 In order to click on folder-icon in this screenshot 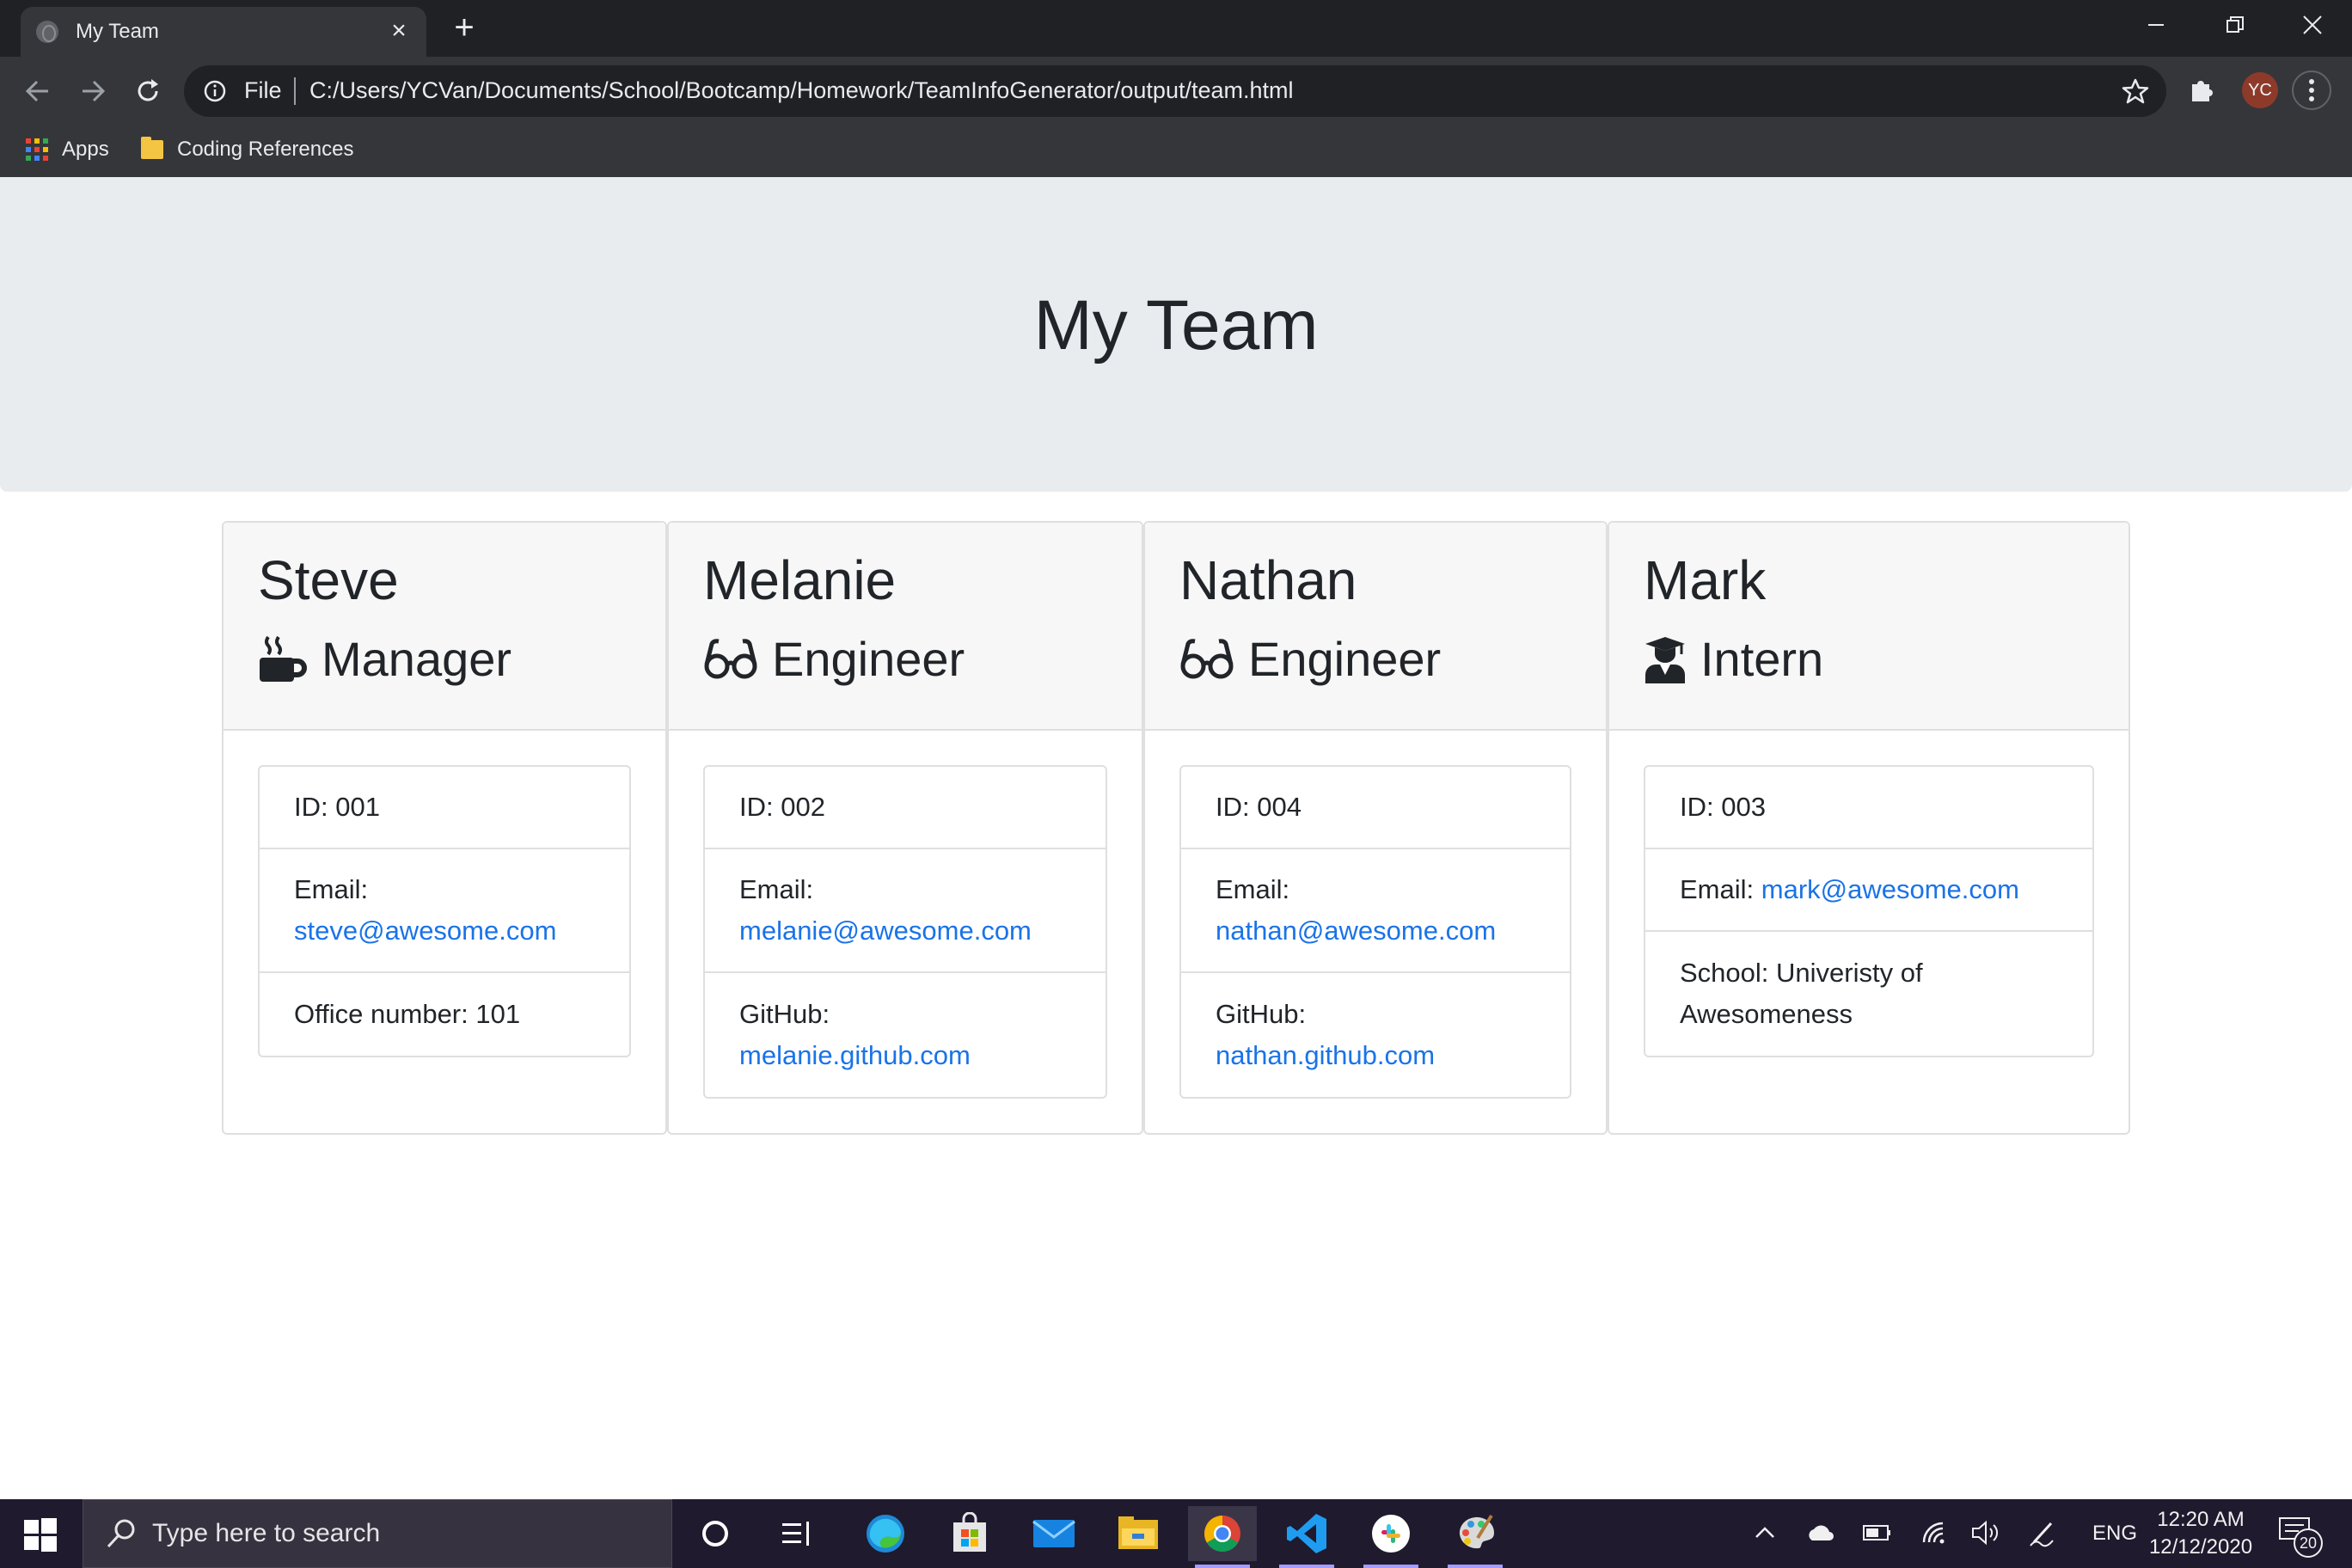, I will do `click(152, 148)`.